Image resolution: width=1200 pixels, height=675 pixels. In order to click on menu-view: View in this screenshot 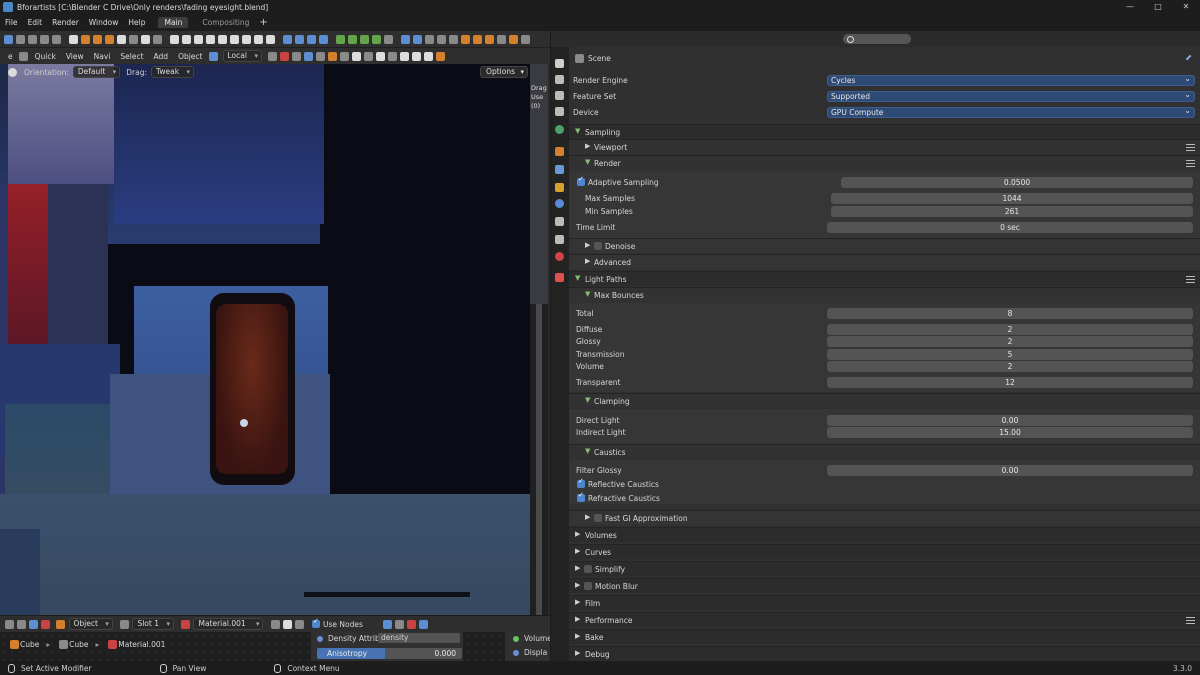, I will do `click(75, 56)`.